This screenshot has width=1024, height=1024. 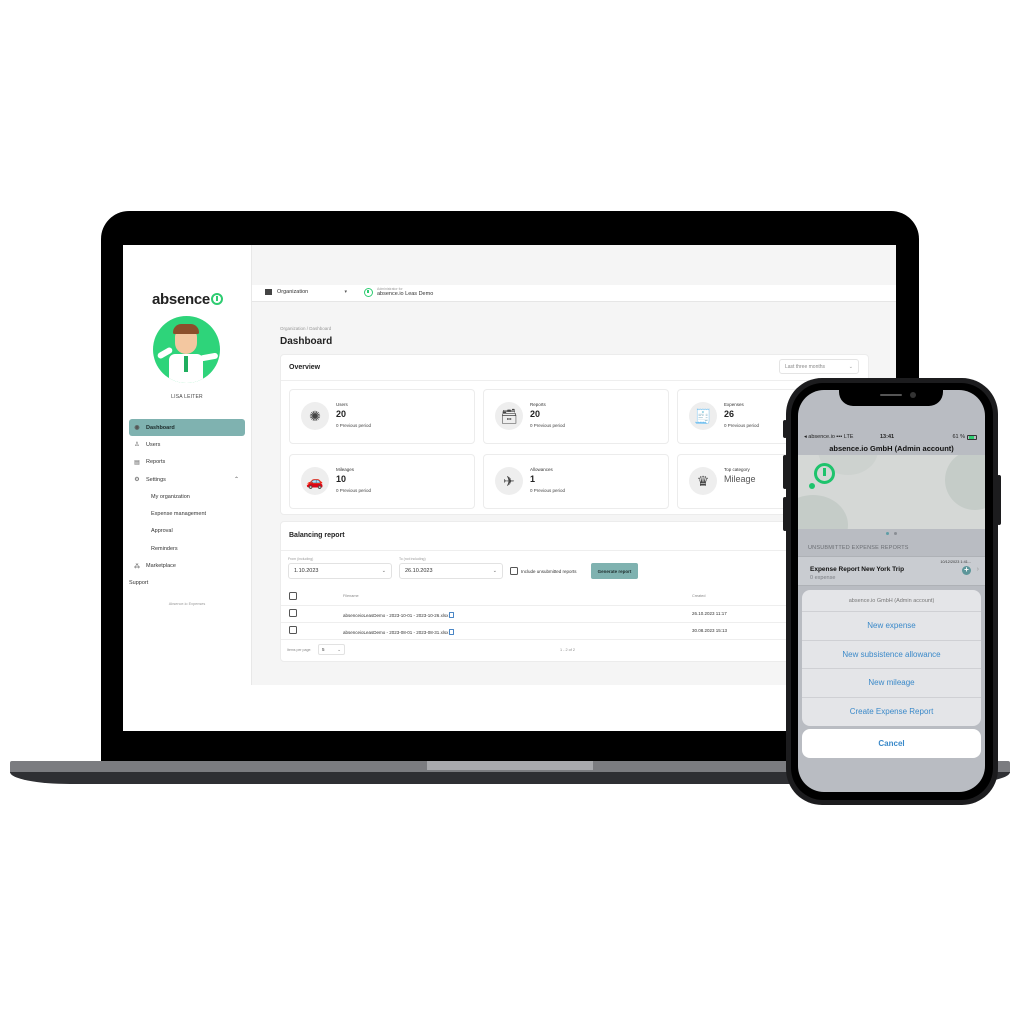 What do you see at coordinates (331, 649) in the screenshot?
I see `items-per-page-select: 5 ⌄` at bounding box center [331, 649].